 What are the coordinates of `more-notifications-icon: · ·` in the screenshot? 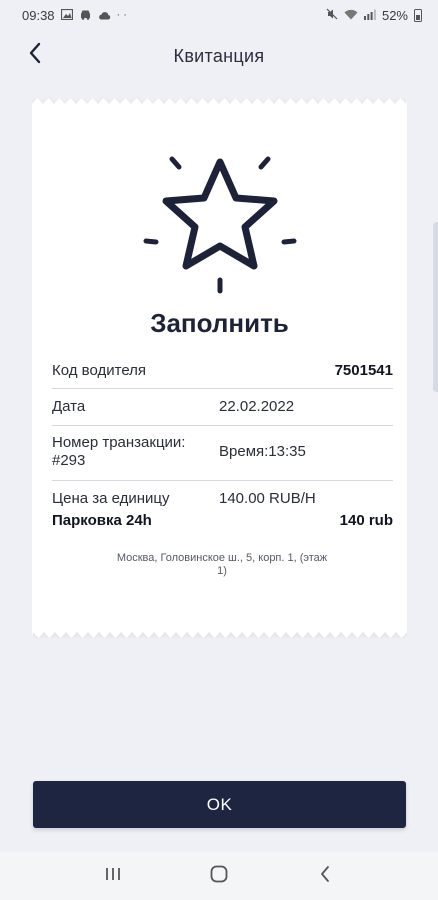 It's located at (121, 15).